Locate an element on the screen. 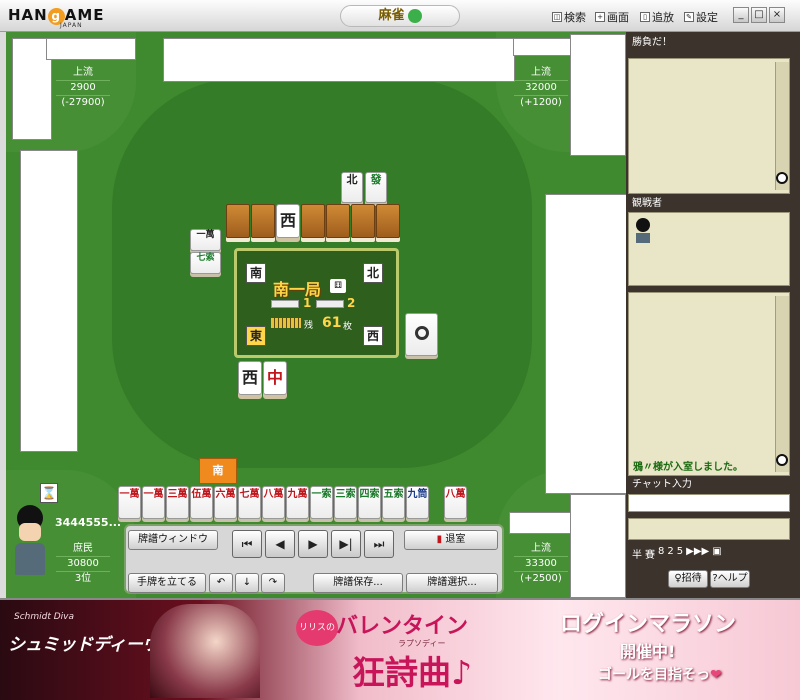 Image resolution: width=800 pixels, height=700 pixels. chat-input-header: チャット入力 is located at coordinates (662, 484).